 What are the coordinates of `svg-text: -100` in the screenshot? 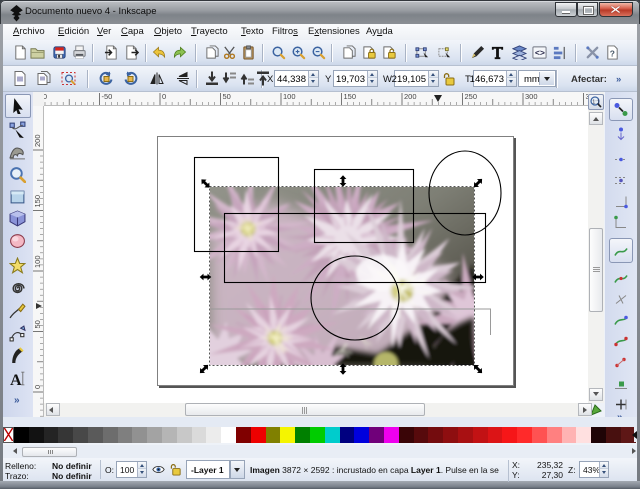 It's located at (45, 96).